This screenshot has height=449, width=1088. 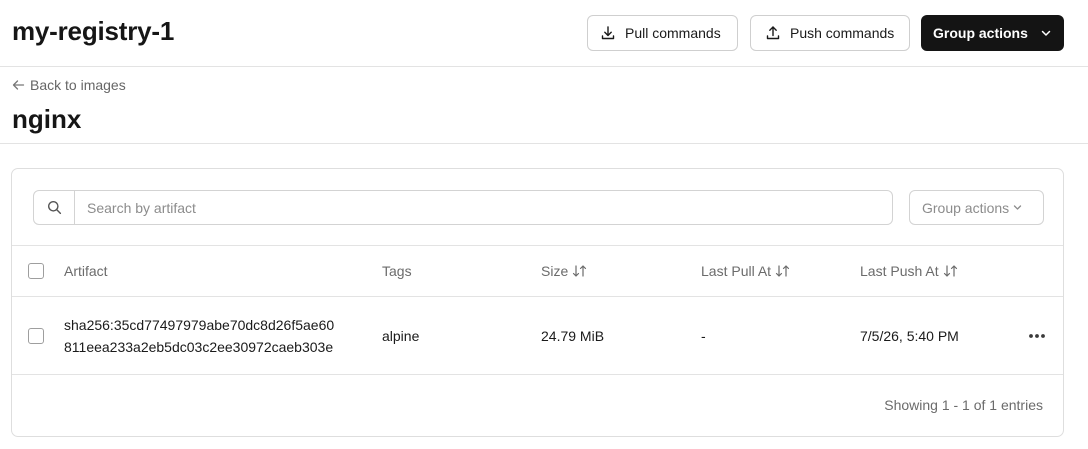 I want to click on group-actions-button: Group actions, so click(x=992, y=33).